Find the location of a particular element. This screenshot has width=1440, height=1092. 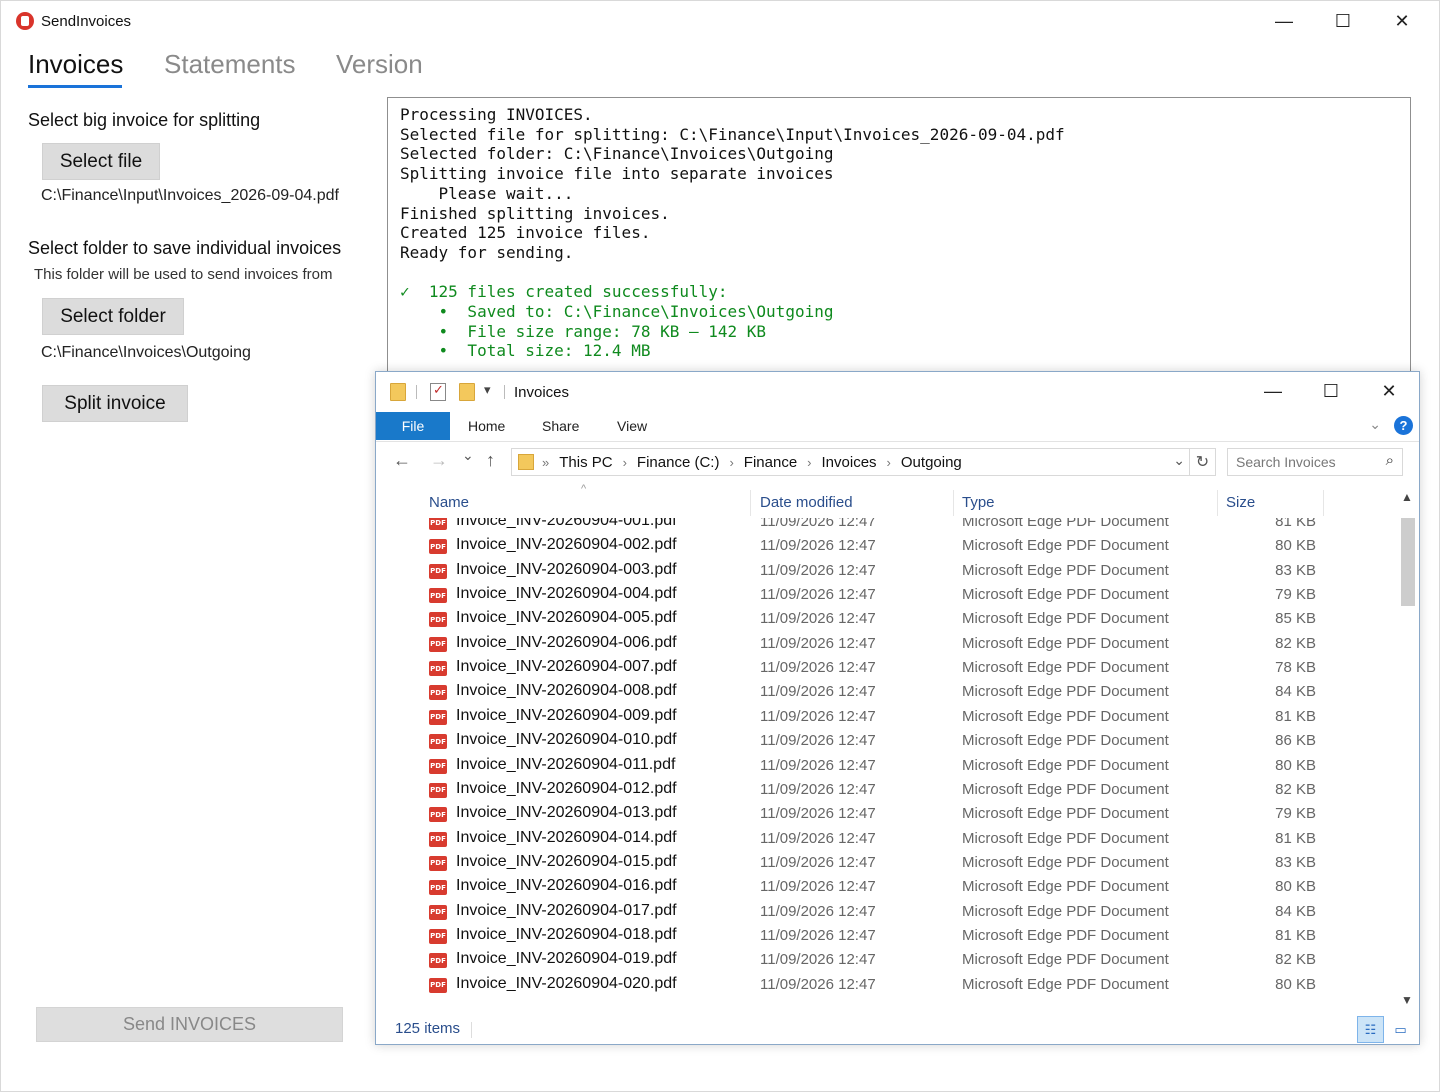

recent-locations-chevron-icon: ⌄ is located at coordinates (468, 455).